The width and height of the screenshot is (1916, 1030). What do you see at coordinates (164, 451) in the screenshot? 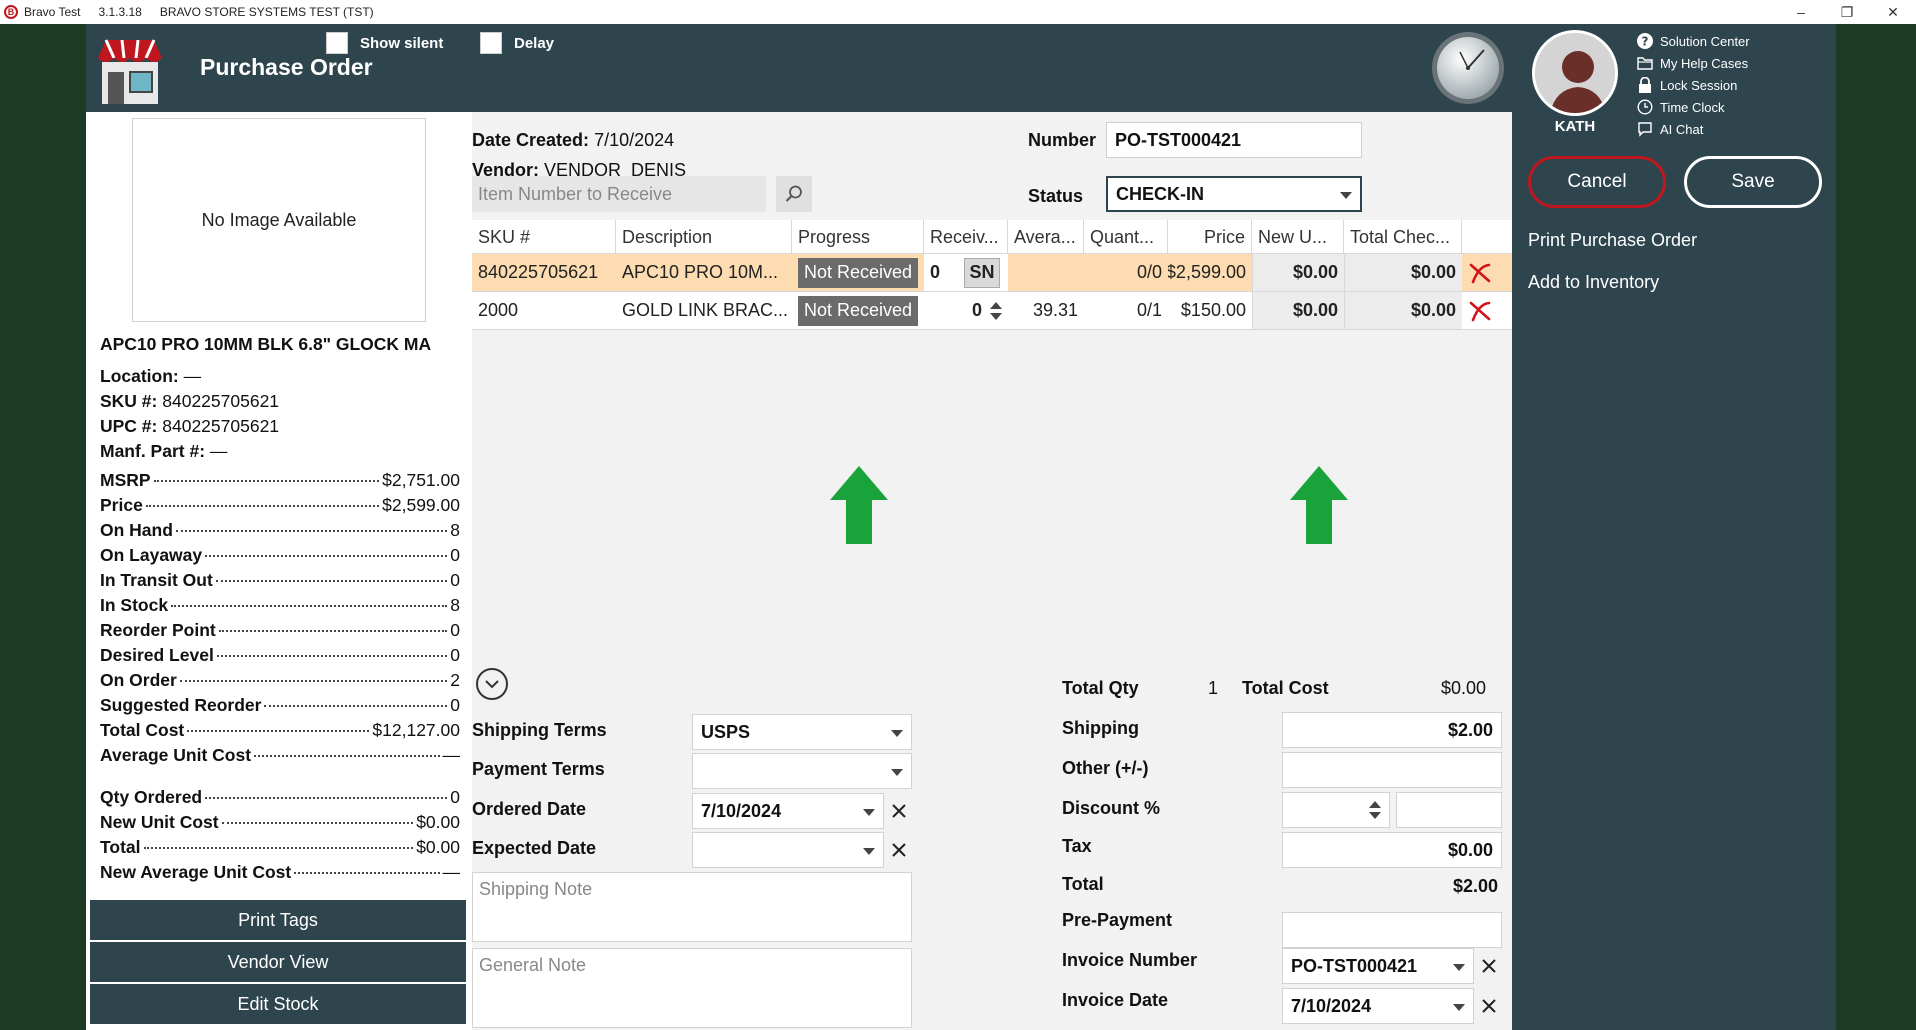
I see `manf-line: Manf. Part #: —` at bounding box center [164, 451].